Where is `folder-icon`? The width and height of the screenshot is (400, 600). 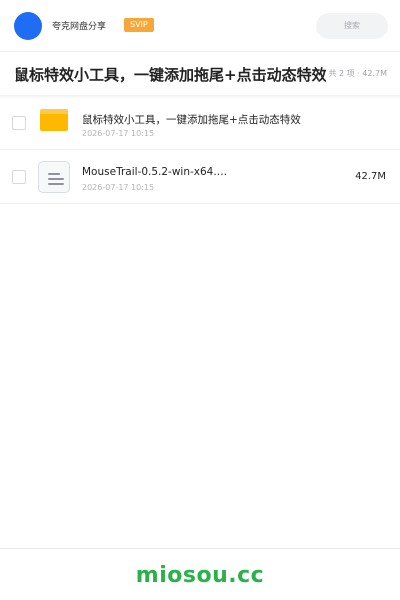
folder-icon is located at coordinates (54, 120).